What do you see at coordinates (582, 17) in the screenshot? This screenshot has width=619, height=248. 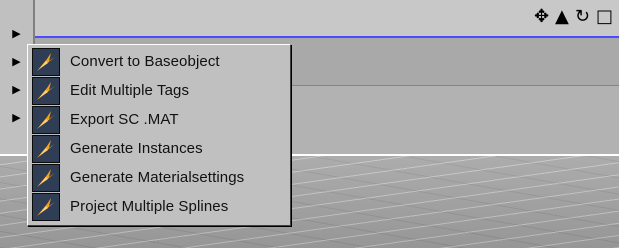 I see `rotate-icon: ↻` at bounding box center [582, 17].